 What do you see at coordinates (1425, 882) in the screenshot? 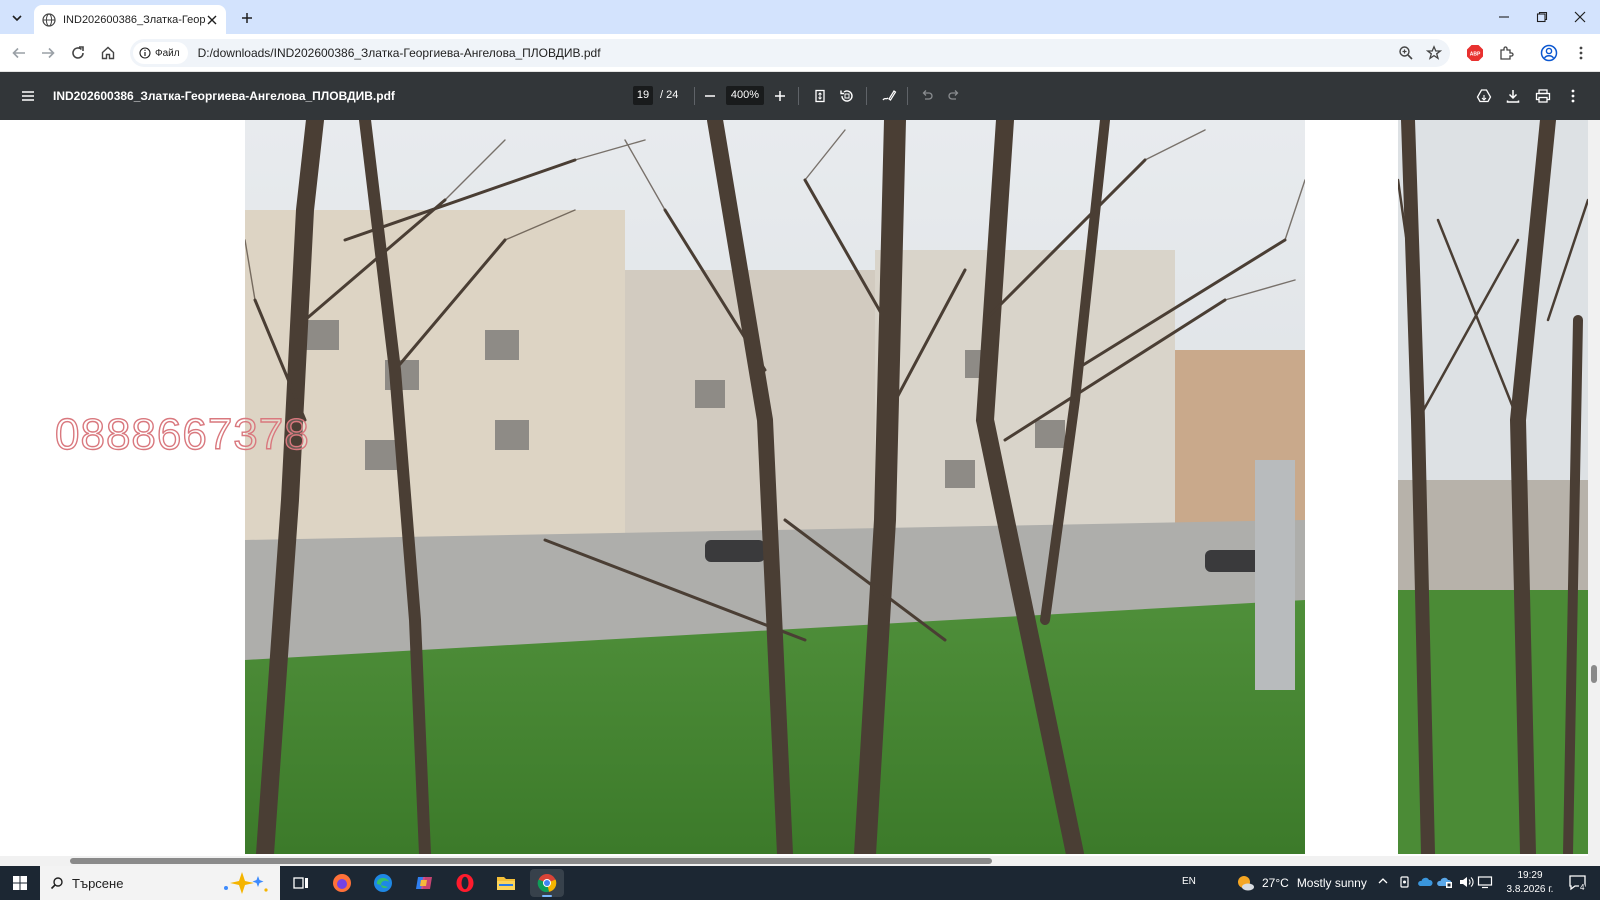
I see `onedrive-cloud-icon` at bounding box center [1425, 882].